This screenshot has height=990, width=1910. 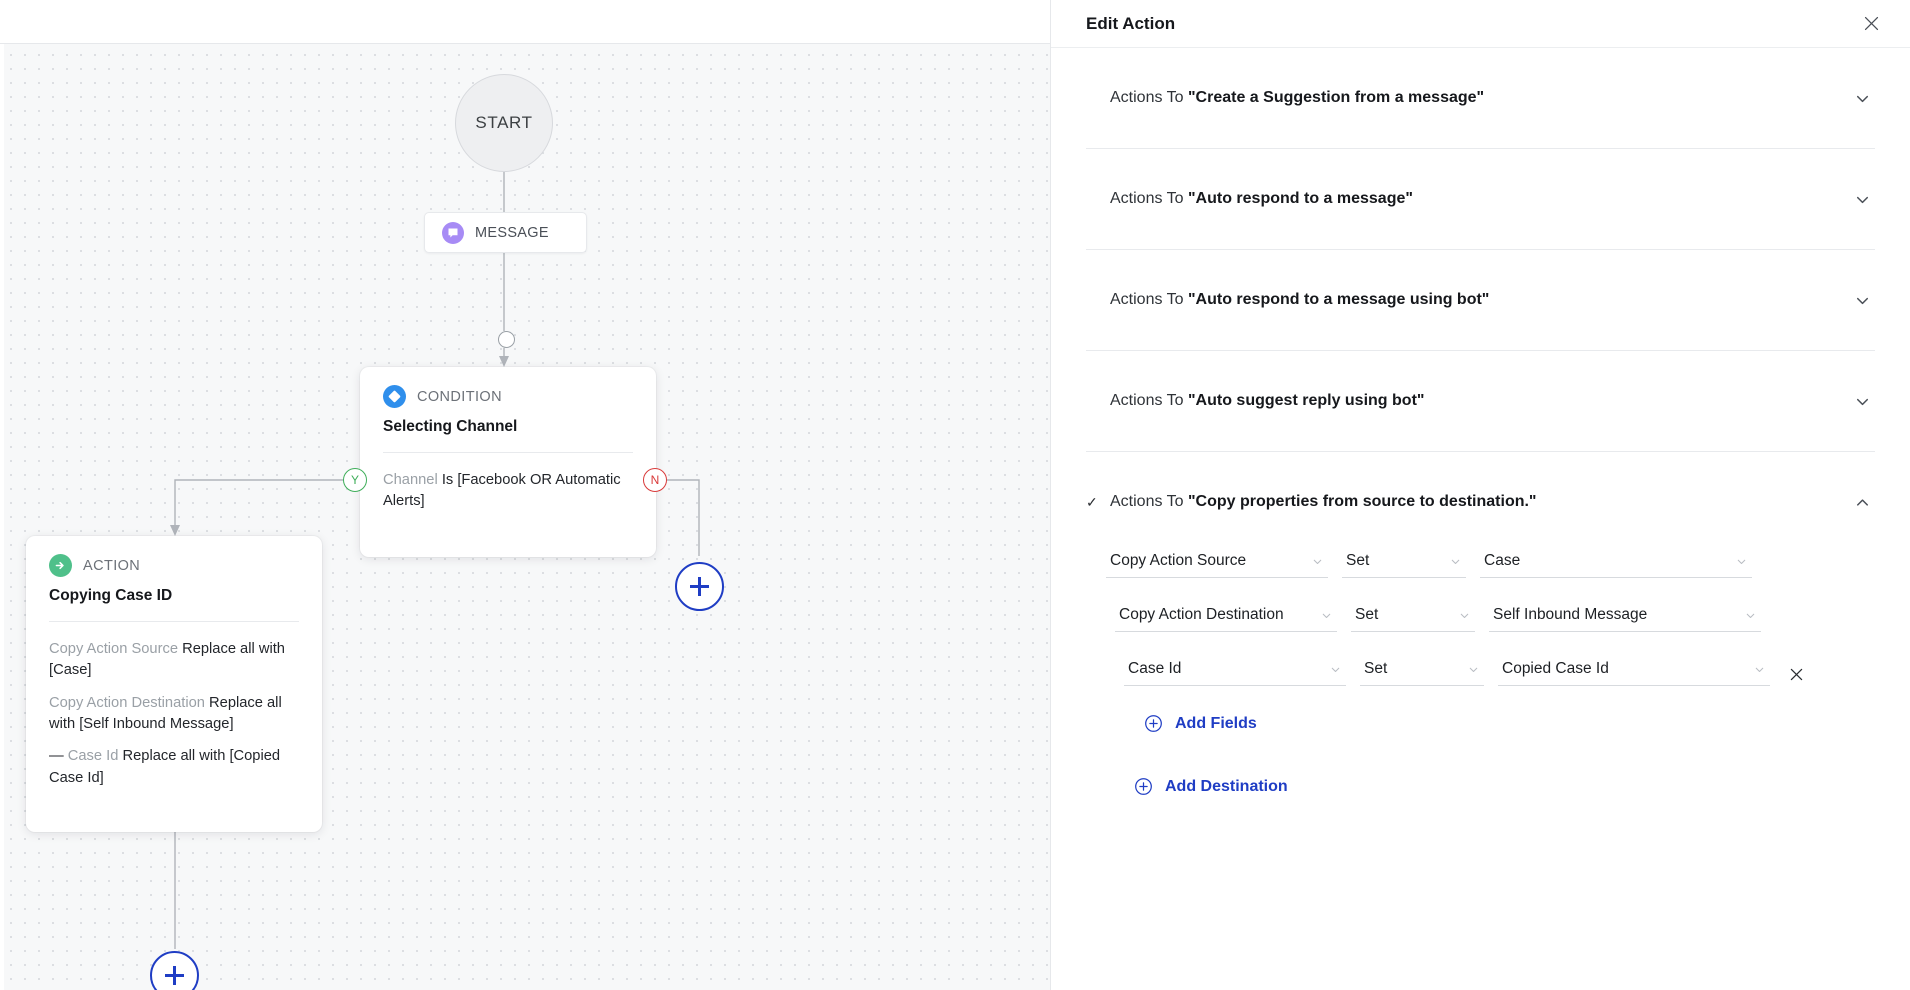 I want to click on start-node-label: START, so click(x=504, y=122).